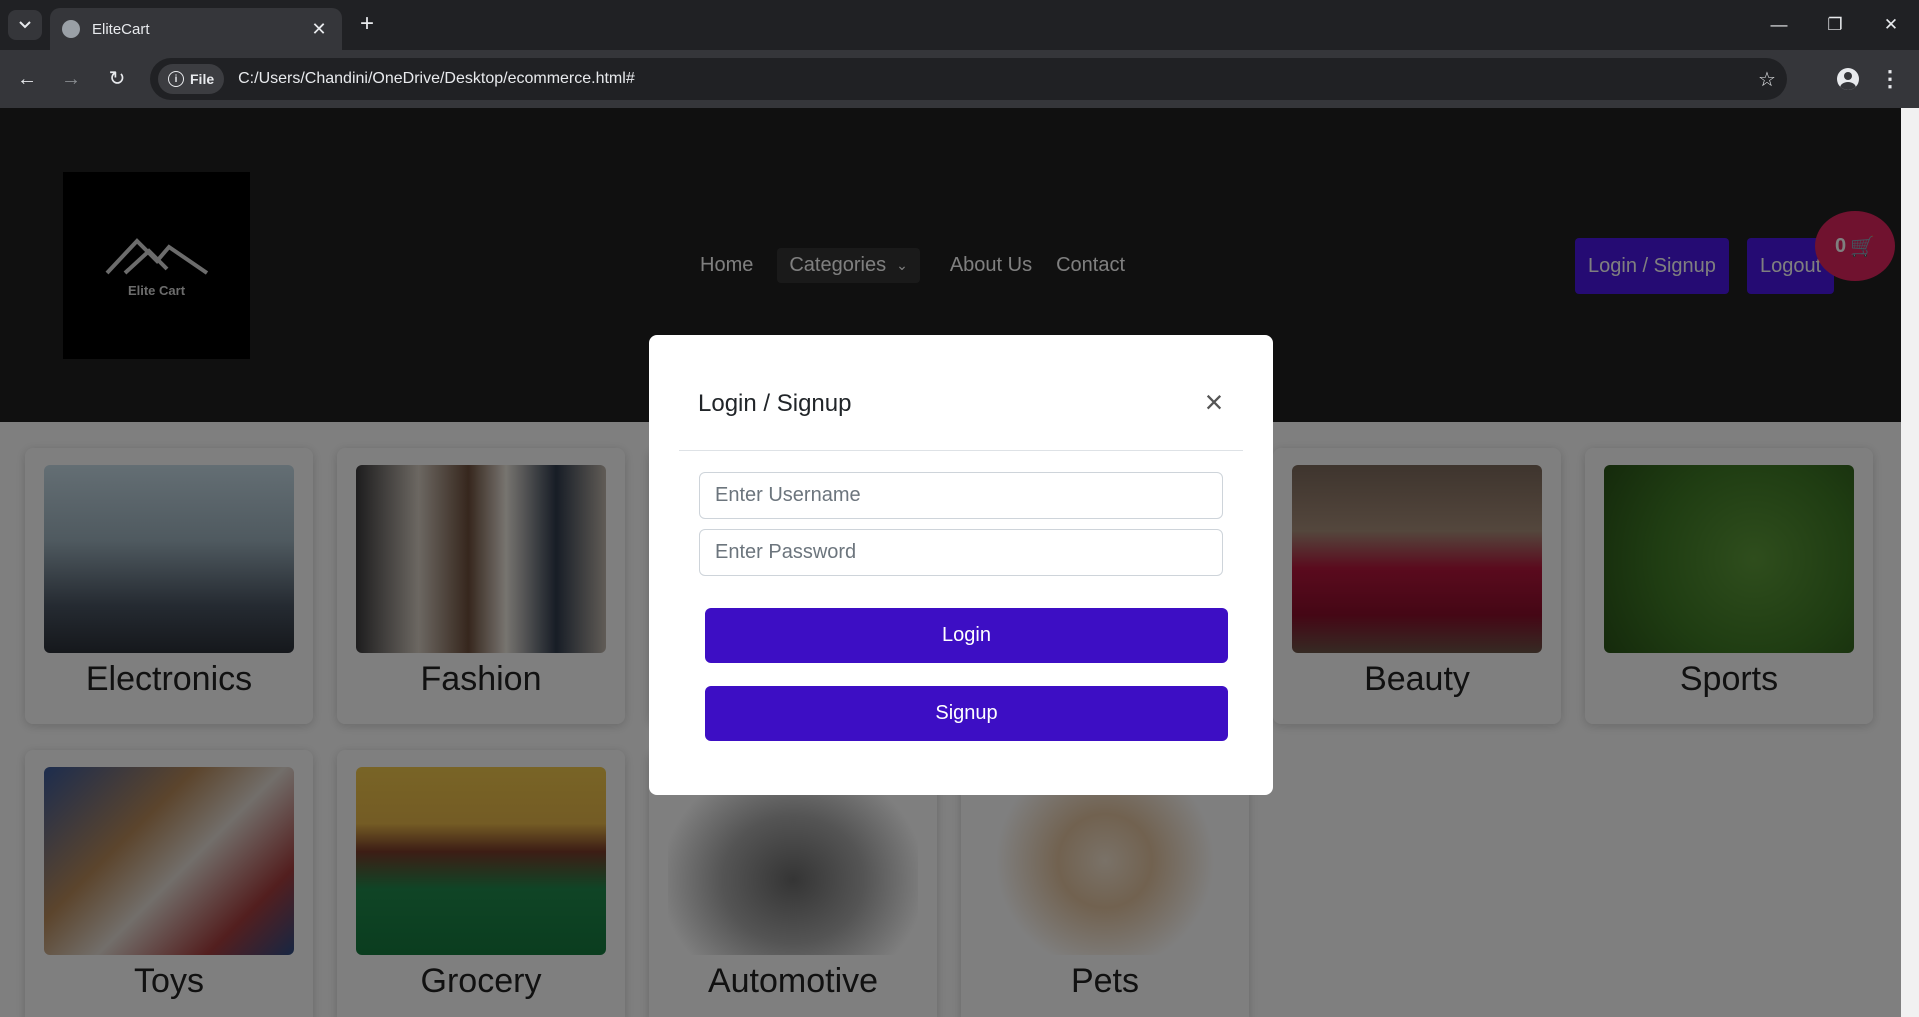 Image resolution: width=1919 pixels, height=1017 pixels. Describe the element at coordinates (1767, 79) in the screenshot. I see `star-icon: ☆` at that location.